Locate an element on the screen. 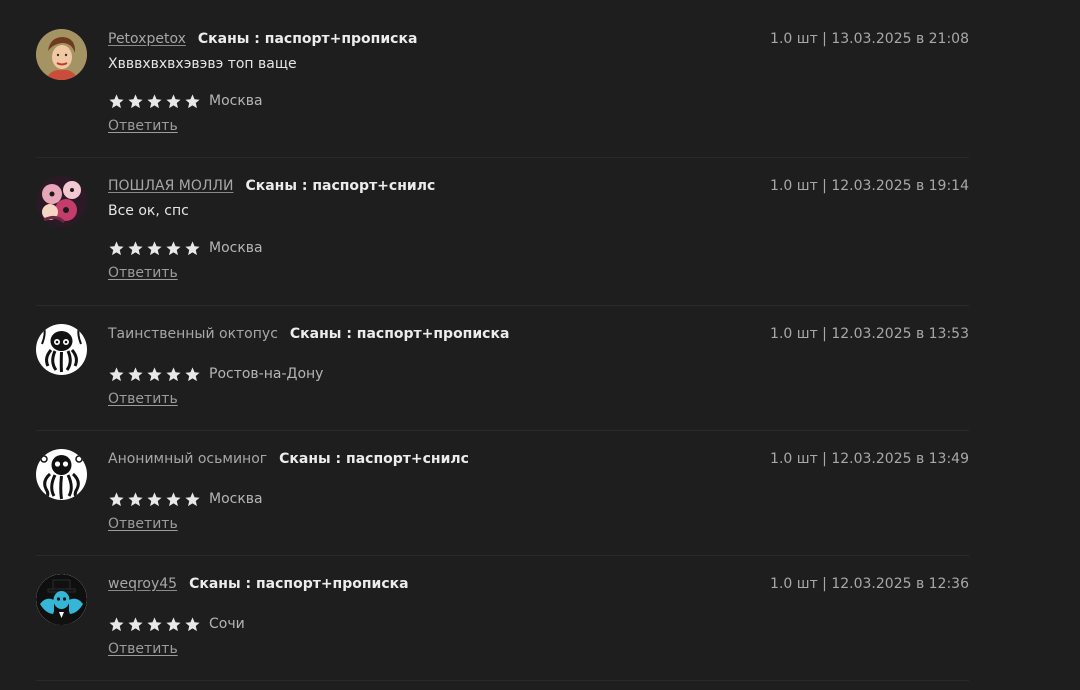 The width and height of the screenshot is (1080, 690). review-author: Таинственный октопус is located at coordinates (193, 334).